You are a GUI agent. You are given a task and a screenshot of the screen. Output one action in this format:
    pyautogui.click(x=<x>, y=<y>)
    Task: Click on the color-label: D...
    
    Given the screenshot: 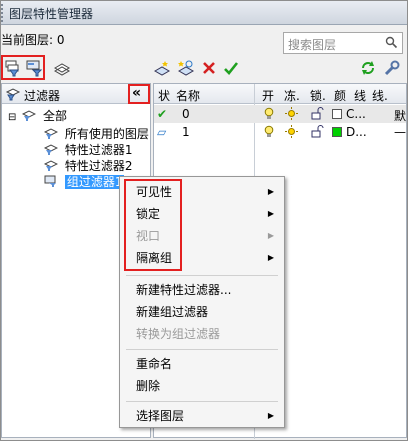 What is the action you would take?
    pyautogui.click(x=356, y=132)
    